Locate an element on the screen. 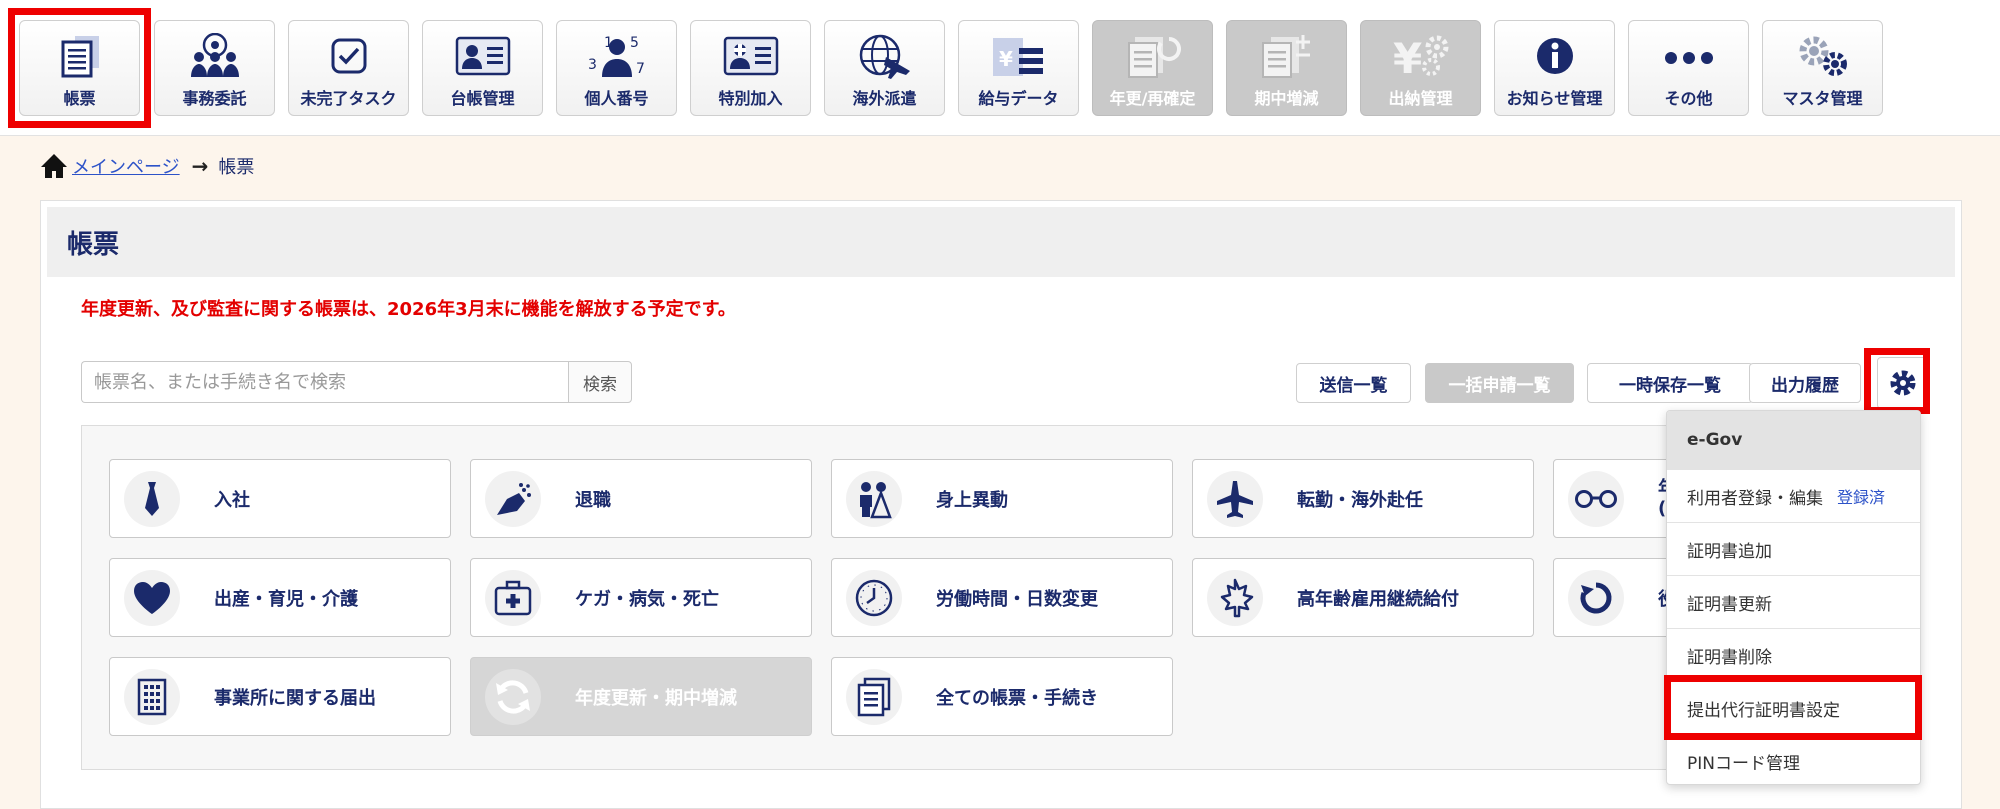 This screenshot has height=809, width=2000. category-all-forms: 全ての帳票・手続き is located at coordinates (1002, 696).